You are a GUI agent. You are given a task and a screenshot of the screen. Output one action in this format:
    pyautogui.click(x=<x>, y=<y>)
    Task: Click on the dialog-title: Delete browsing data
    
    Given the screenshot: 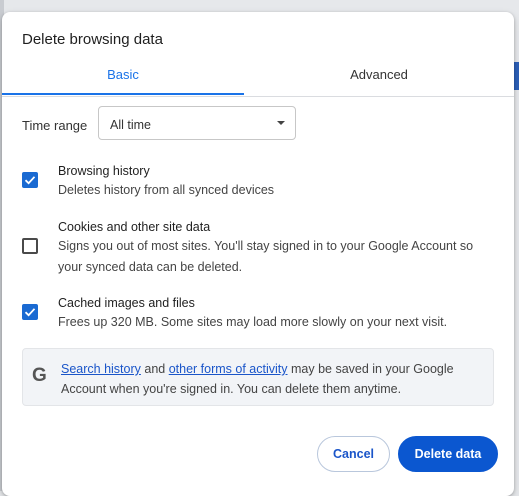 What is the action you would take?
    pyautogui.click(x=92, y=39)
    